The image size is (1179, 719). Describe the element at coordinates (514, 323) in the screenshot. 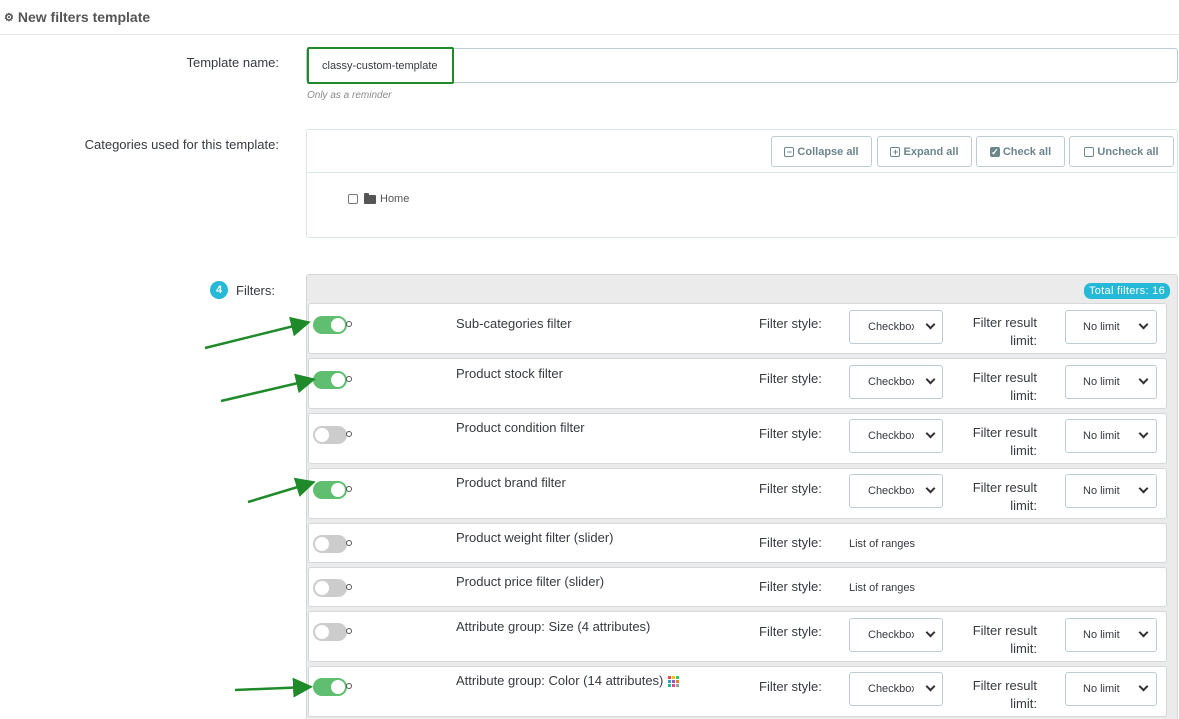

I see `filter-name: Sub-categories filter` at that location.